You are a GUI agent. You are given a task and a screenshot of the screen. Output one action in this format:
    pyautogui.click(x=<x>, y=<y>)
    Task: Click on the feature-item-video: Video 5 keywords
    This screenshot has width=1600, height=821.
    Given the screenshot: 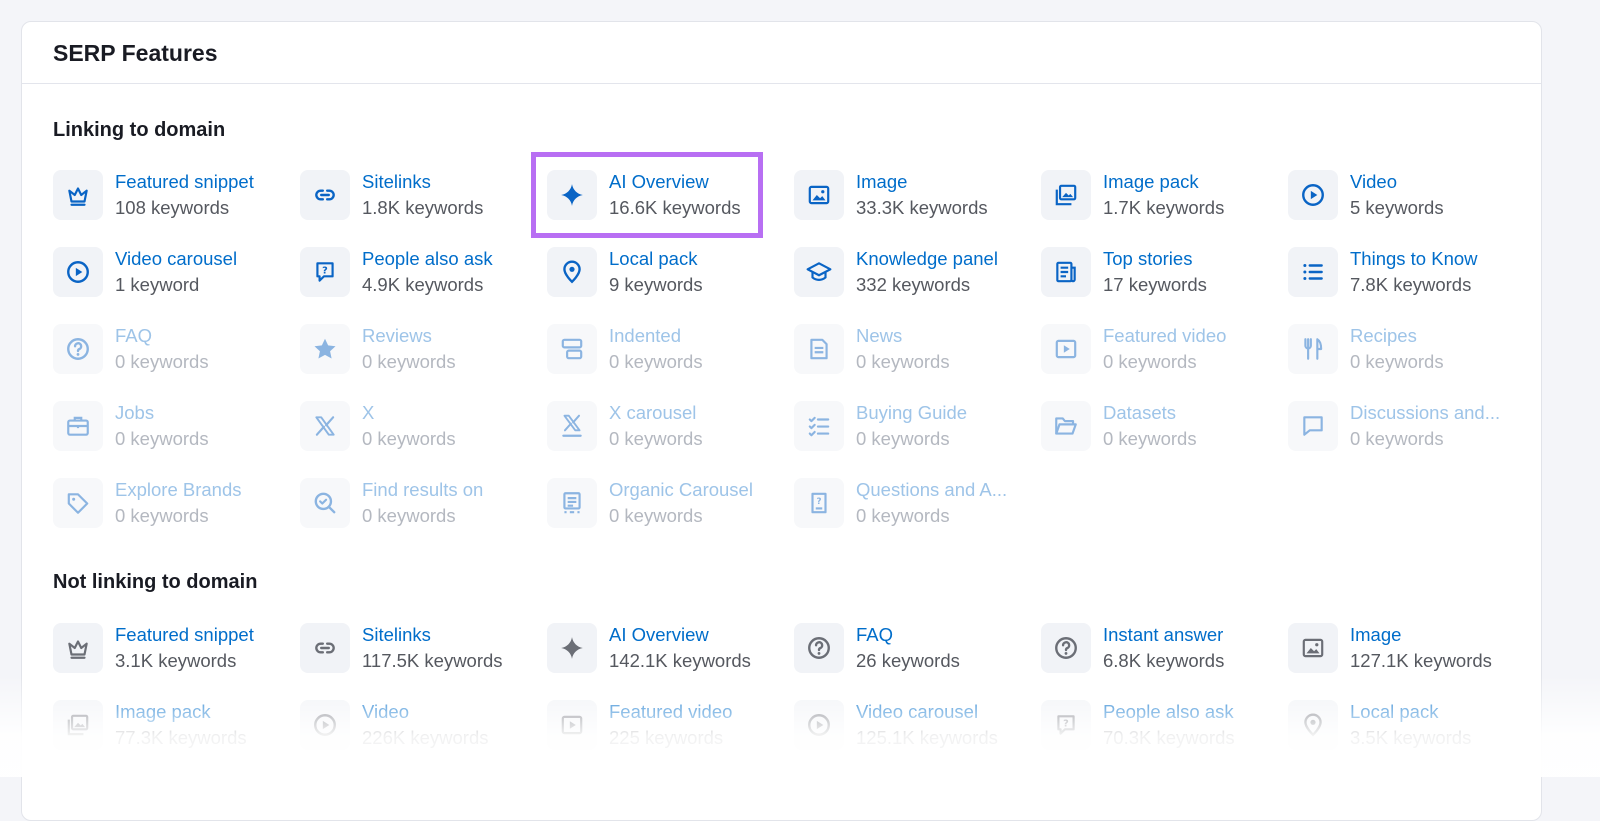 What is the action you would take?
    pyautogui.click(x=1408, y=196)
    